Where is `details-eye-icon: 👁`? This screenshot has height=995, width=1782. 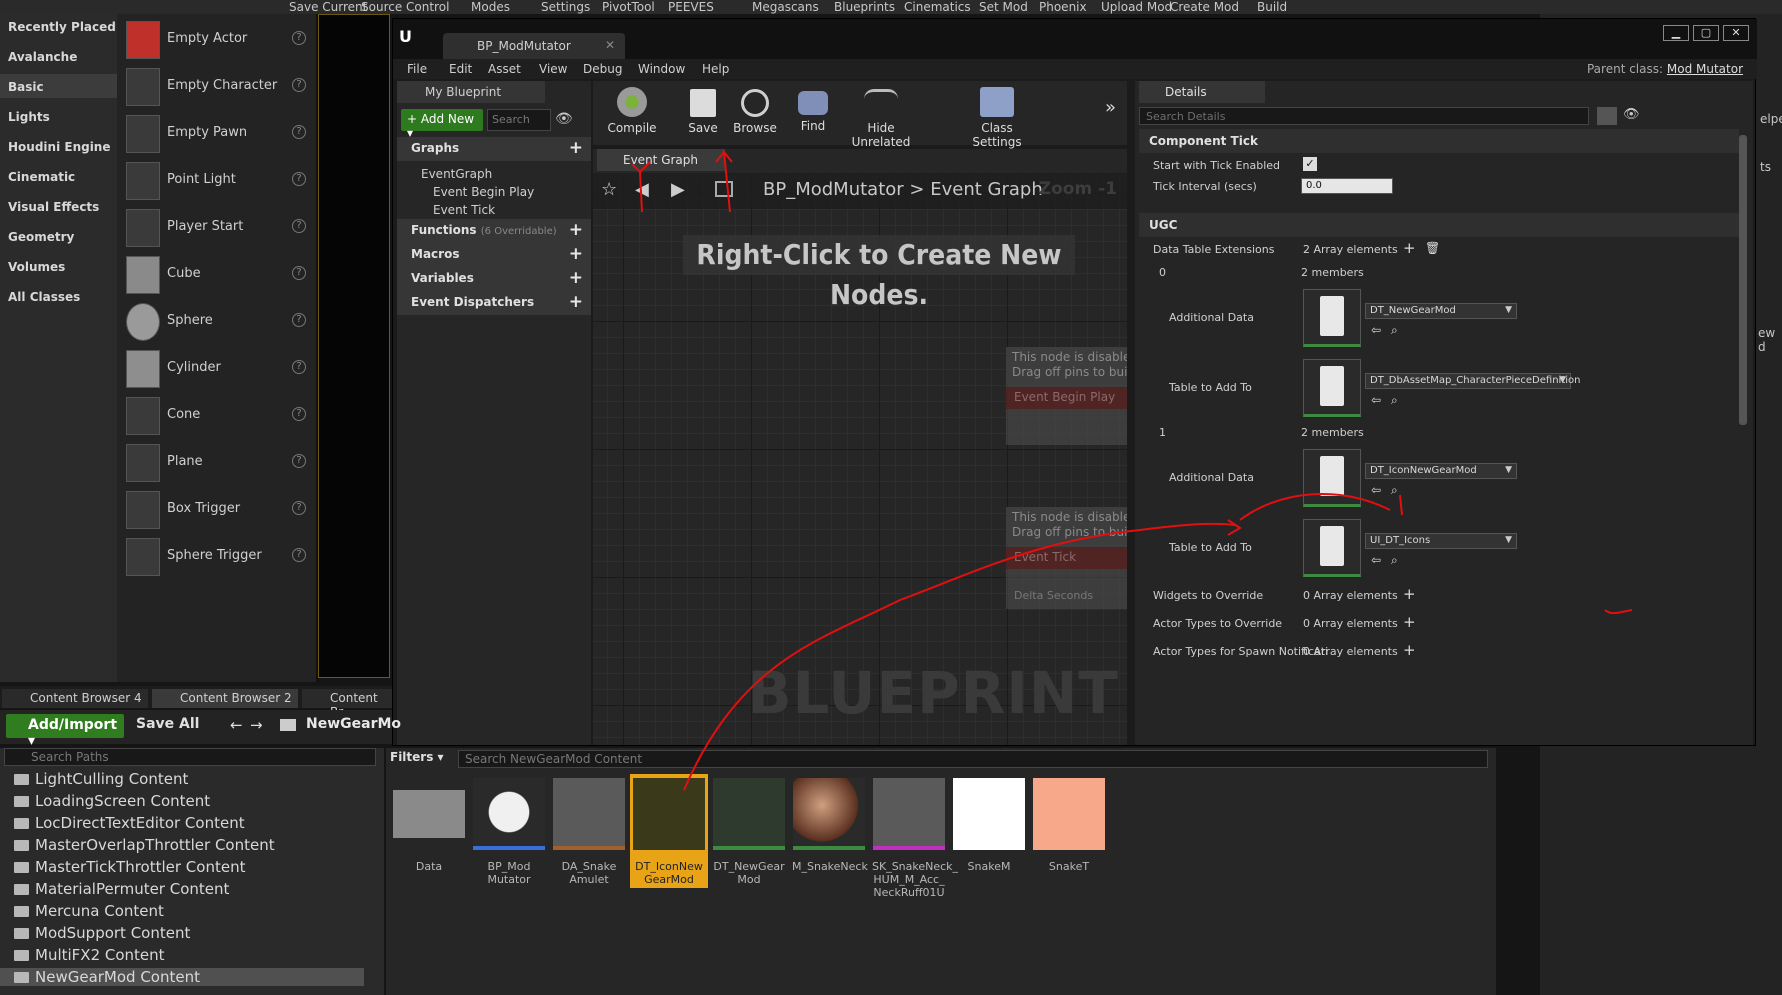
details-eye-icon: 👁 is located at coordinates (1631, 114).